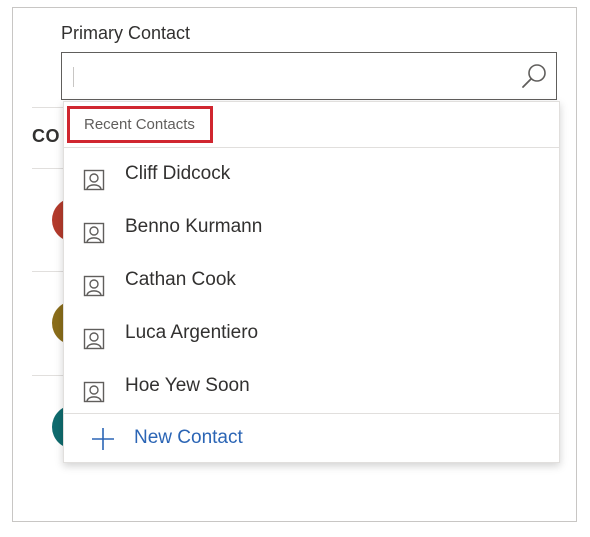 Image resolution: width=590 pixels, height=537 pixels. I want to click on primary-contact-input, so click(294, 77).